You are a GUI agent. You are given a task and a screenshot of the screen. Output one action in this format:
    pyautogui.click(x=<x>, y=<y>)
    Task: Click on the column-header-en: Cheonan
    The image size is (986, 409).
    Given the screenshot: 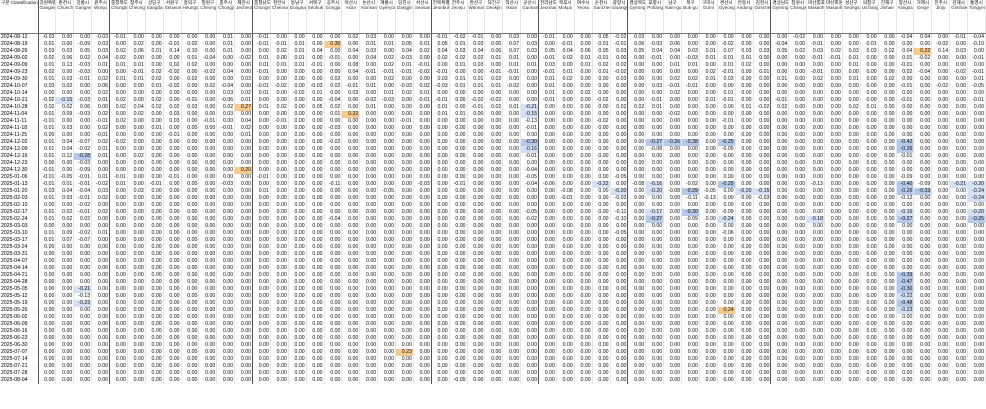 What is the action you would take?
    pyautogui.click(x=279, y=8)
    